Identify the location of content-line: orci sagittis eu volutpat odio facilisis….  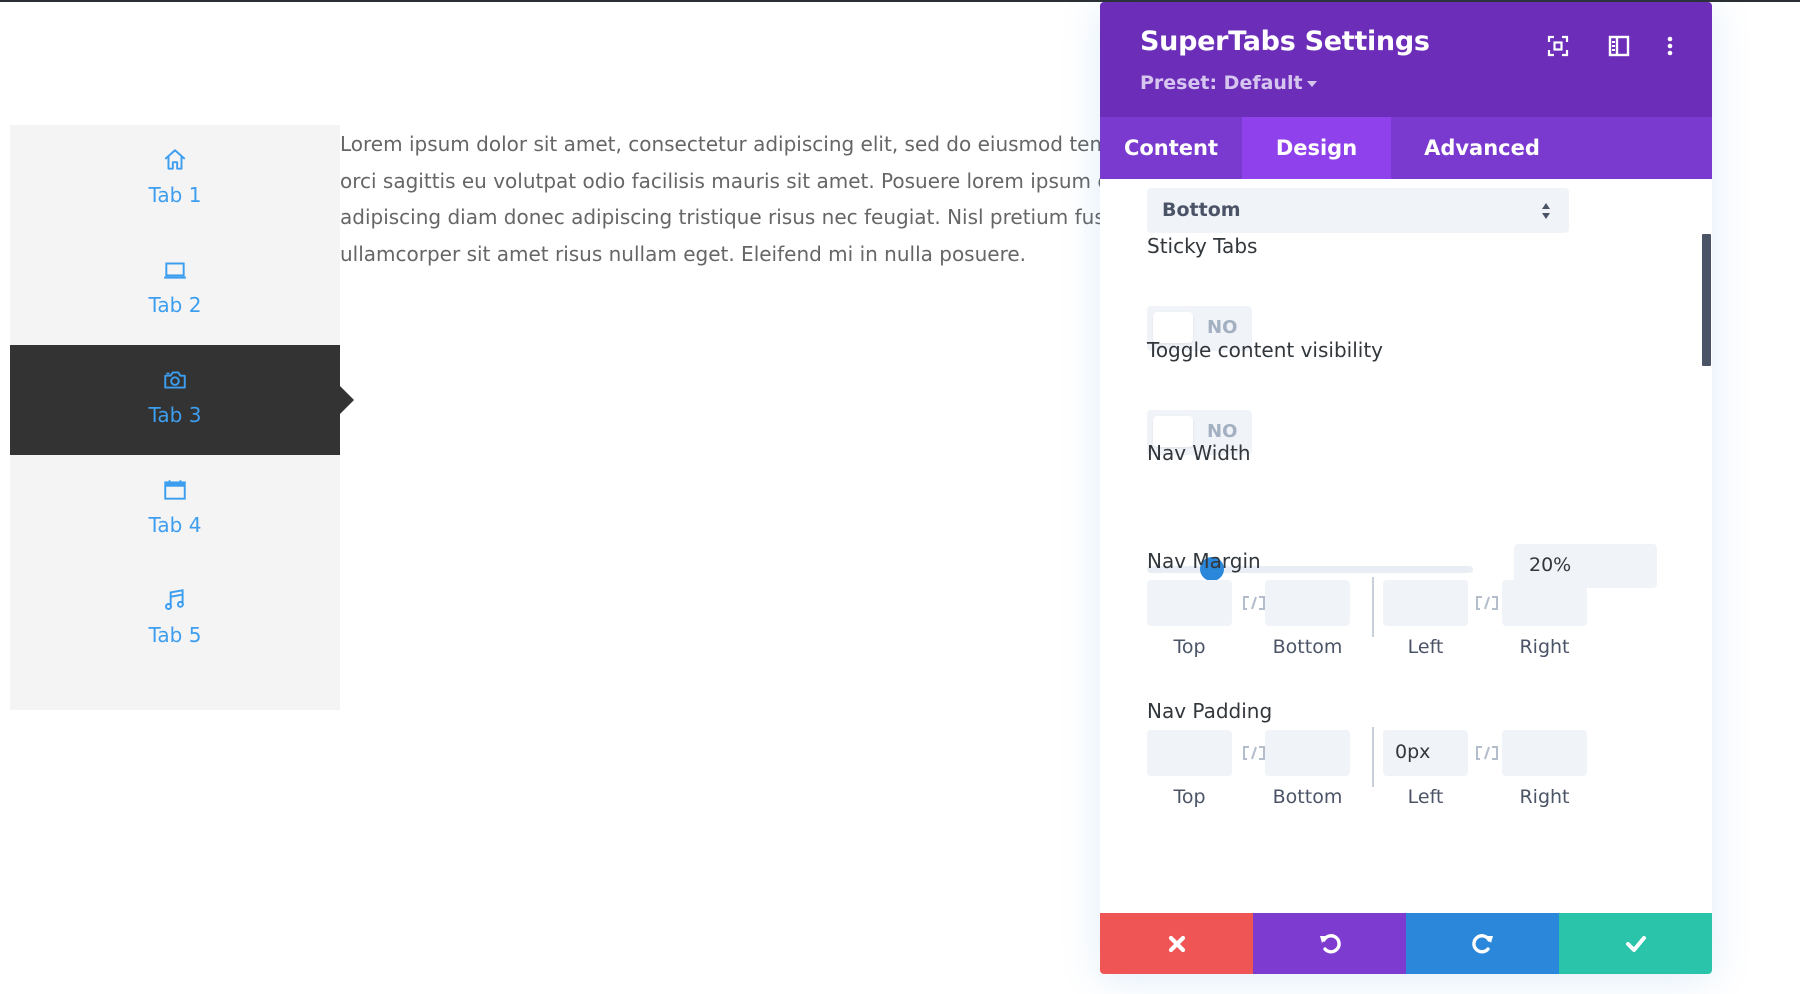
(725, 180).